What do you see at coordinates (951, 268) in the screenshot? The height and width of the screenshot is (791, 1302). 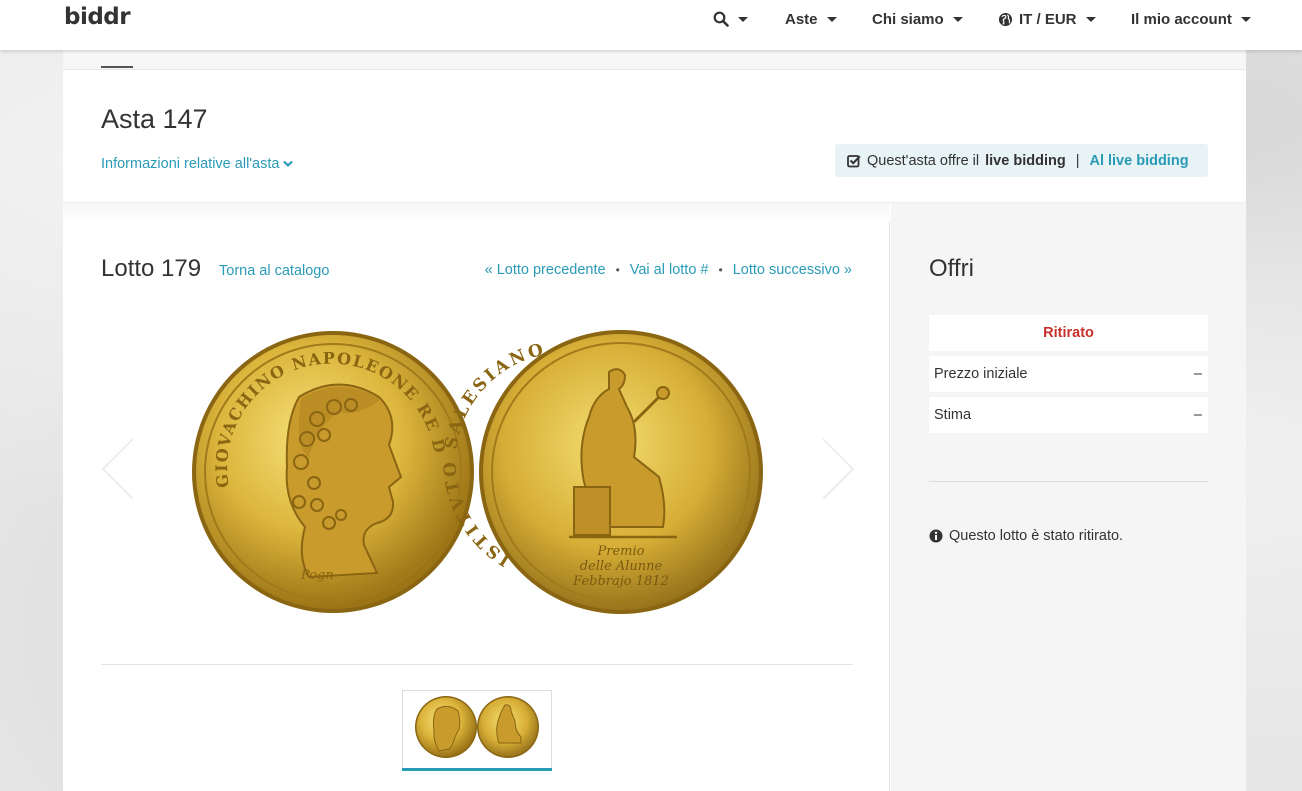 I see `bid-title: Offri` at bounding box center [951, 268].